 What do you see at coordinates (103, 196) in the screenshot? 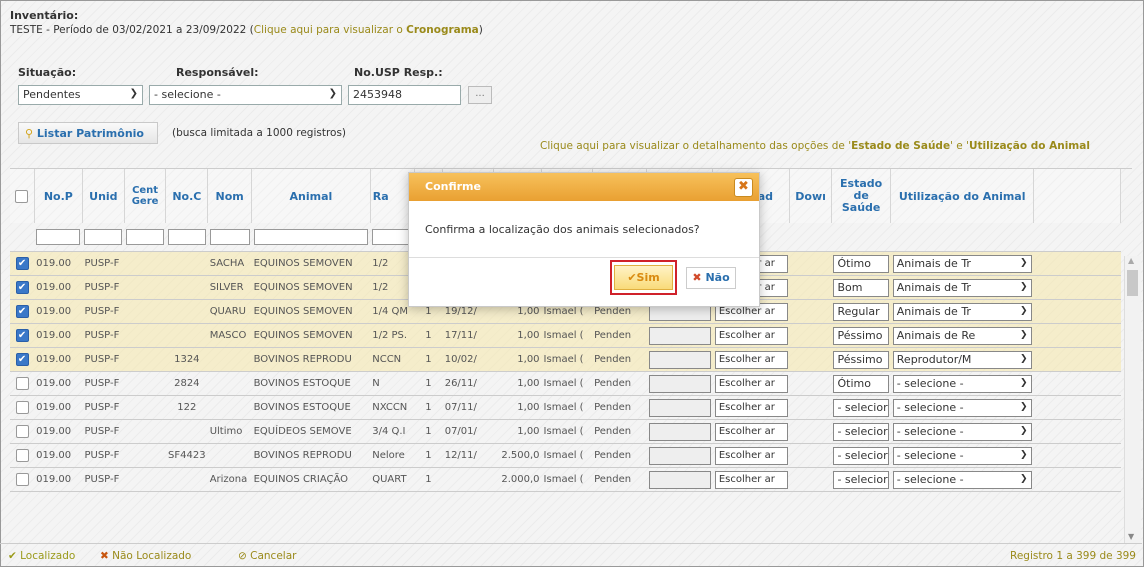
I see `col-unid: Unid` at bounding box center [103, 196].